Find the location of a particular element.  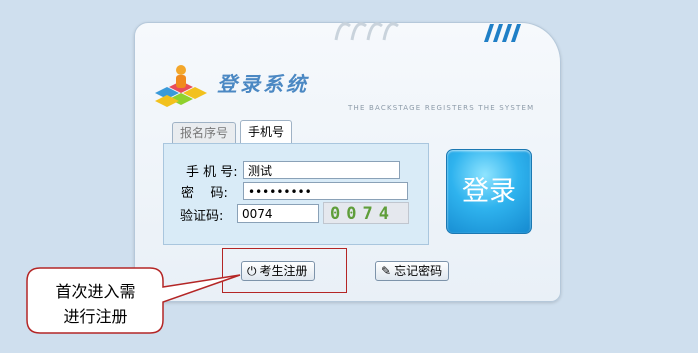

callout-line-1: 首次进入需 is located at coordinates (95, 291).